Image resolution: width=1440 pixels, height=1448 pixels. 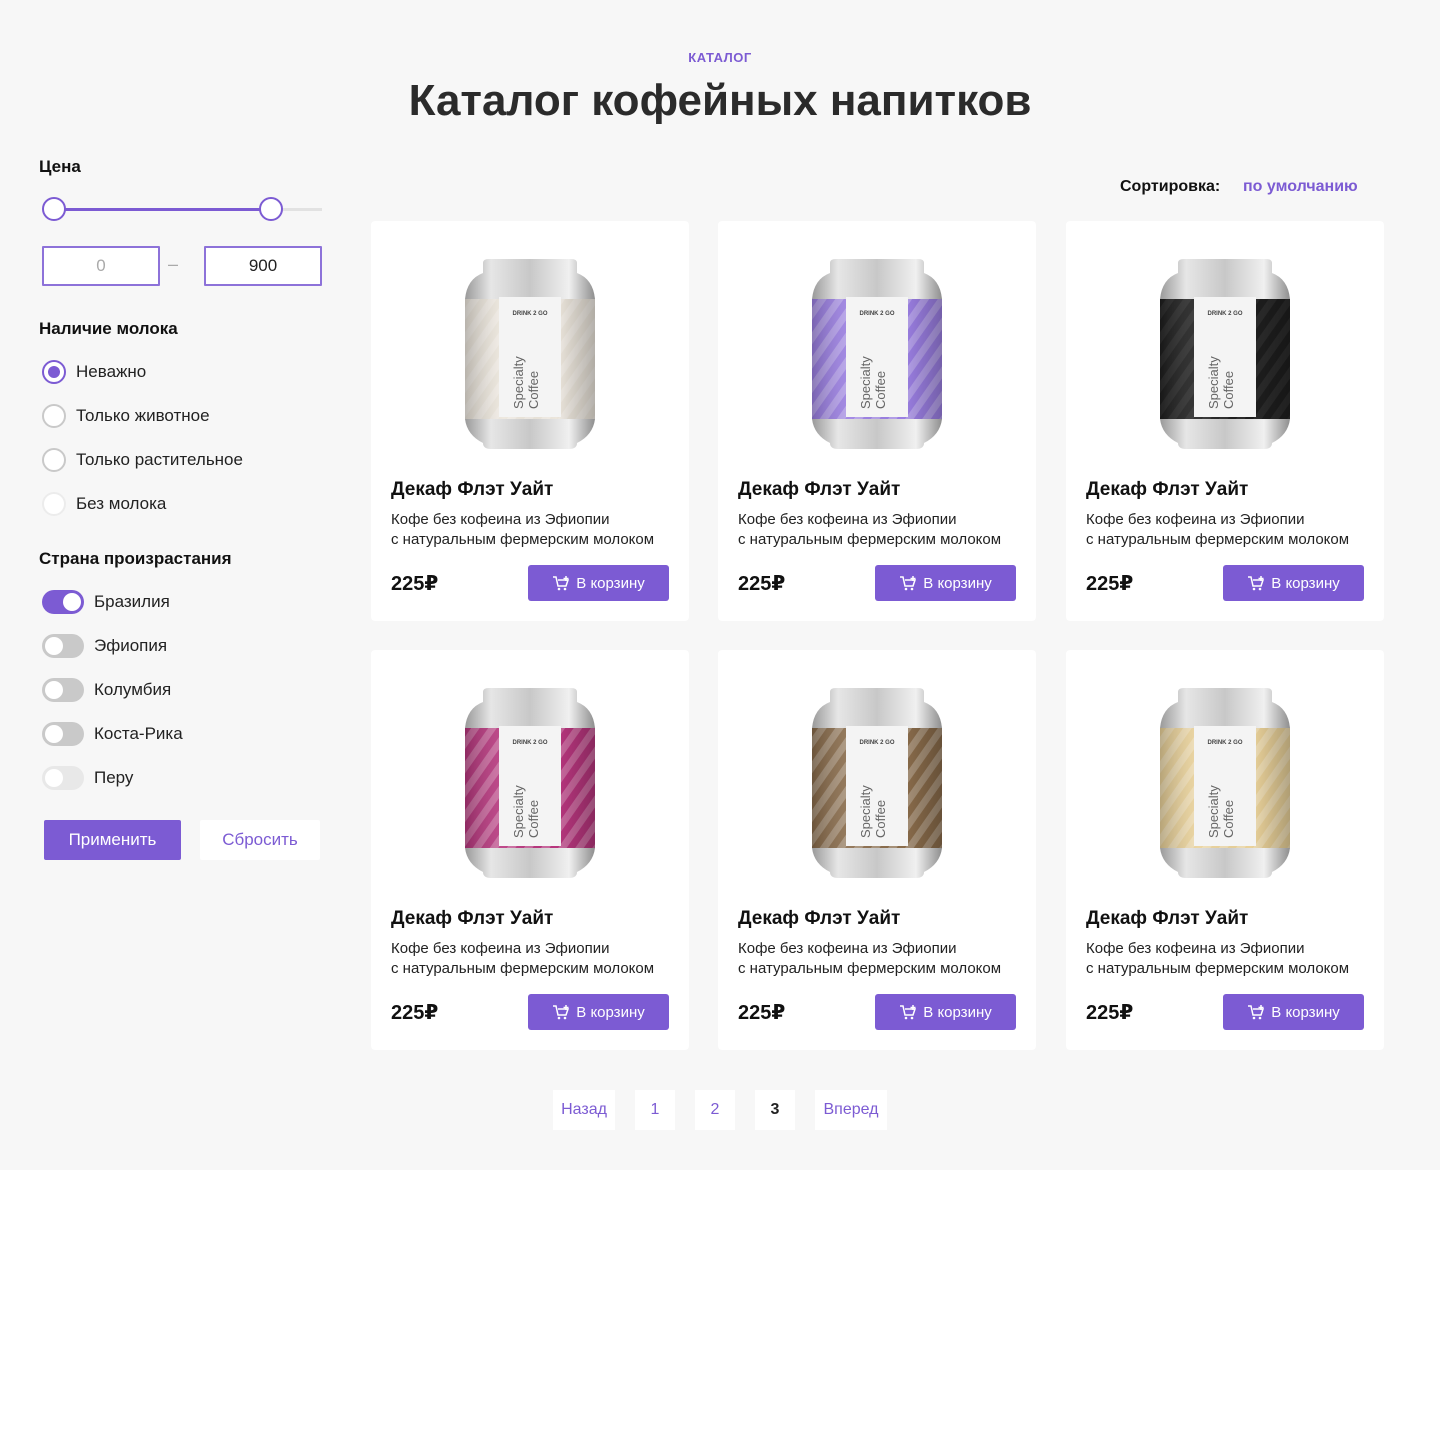 I want to click on country-option-label: Колумбия, so click(x=133, y=689).